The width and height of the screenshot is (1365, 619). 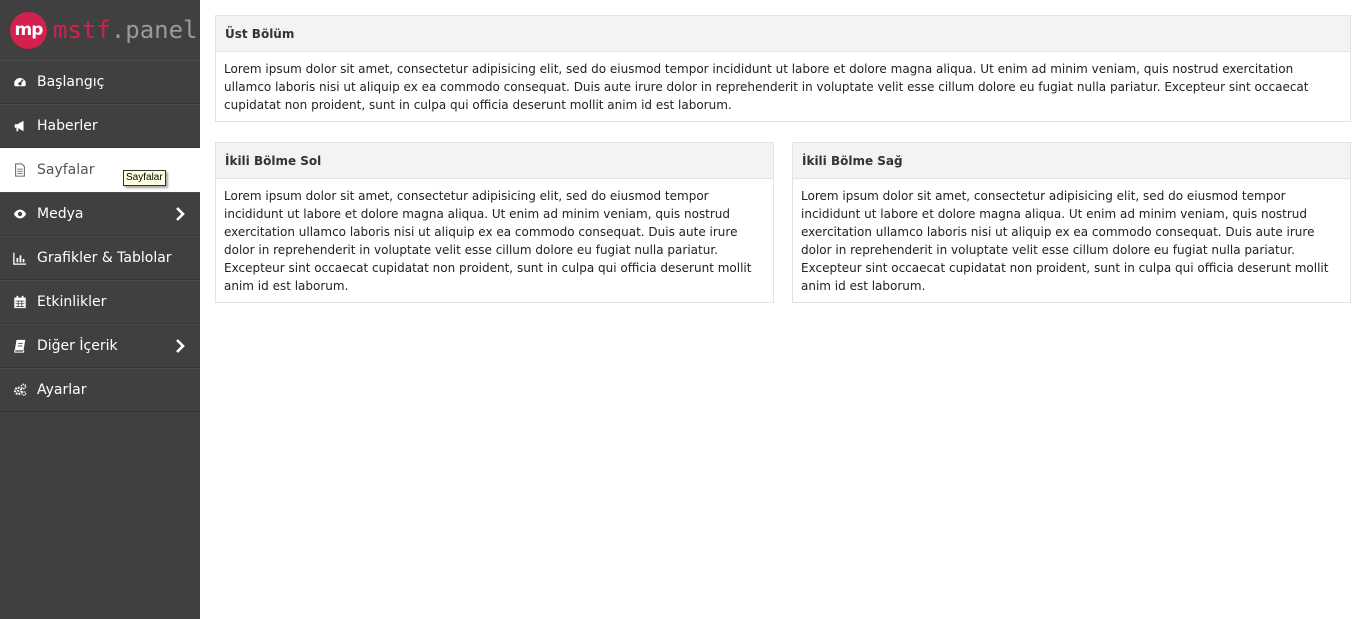 What do you see at coordinates (20, 126) in the screenshot?
I see `bullhorn-icon` at bounding box center [20, 126].